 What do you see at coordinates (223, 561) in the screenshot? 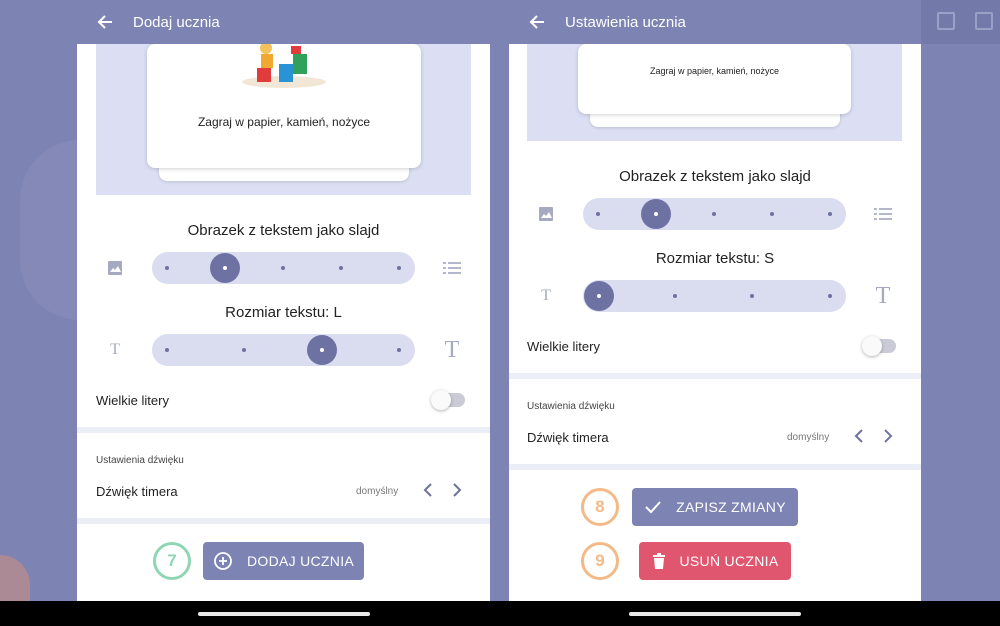
I see `plus-circle-icon` at bounding box center [223, 561].